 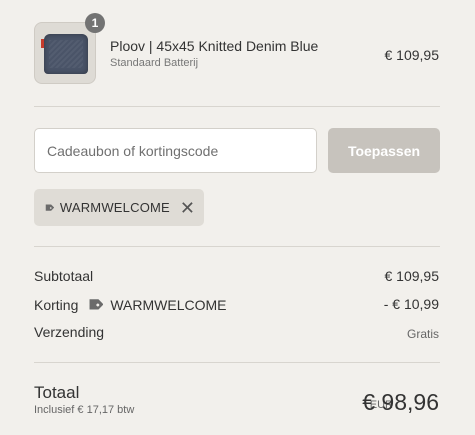 I want to click on subtotal-label: Subtotaal, so click(x=64, y=276).